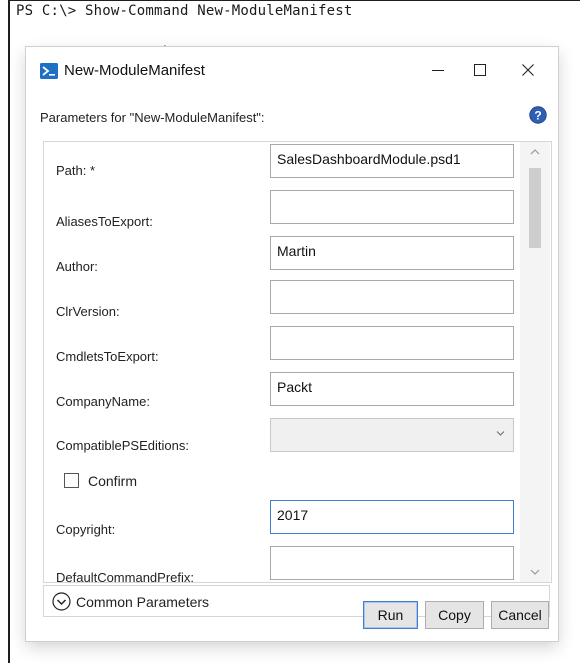 Image resolution: width=582 pixels, height=667 pixels. What do you see at coordinates (454, 615) in the screenshot?
I see `copy-button: Copy` at bounding box center [454, 615].